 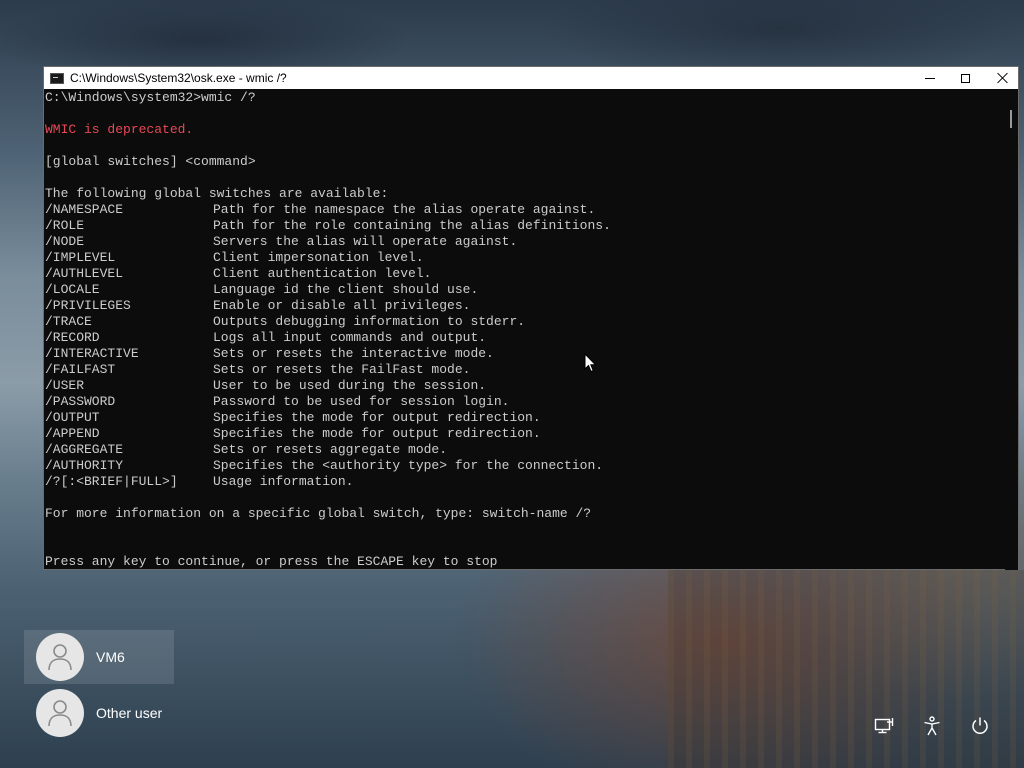 I want to click on vertical-scrollbar, so click(x=1011, y=330).